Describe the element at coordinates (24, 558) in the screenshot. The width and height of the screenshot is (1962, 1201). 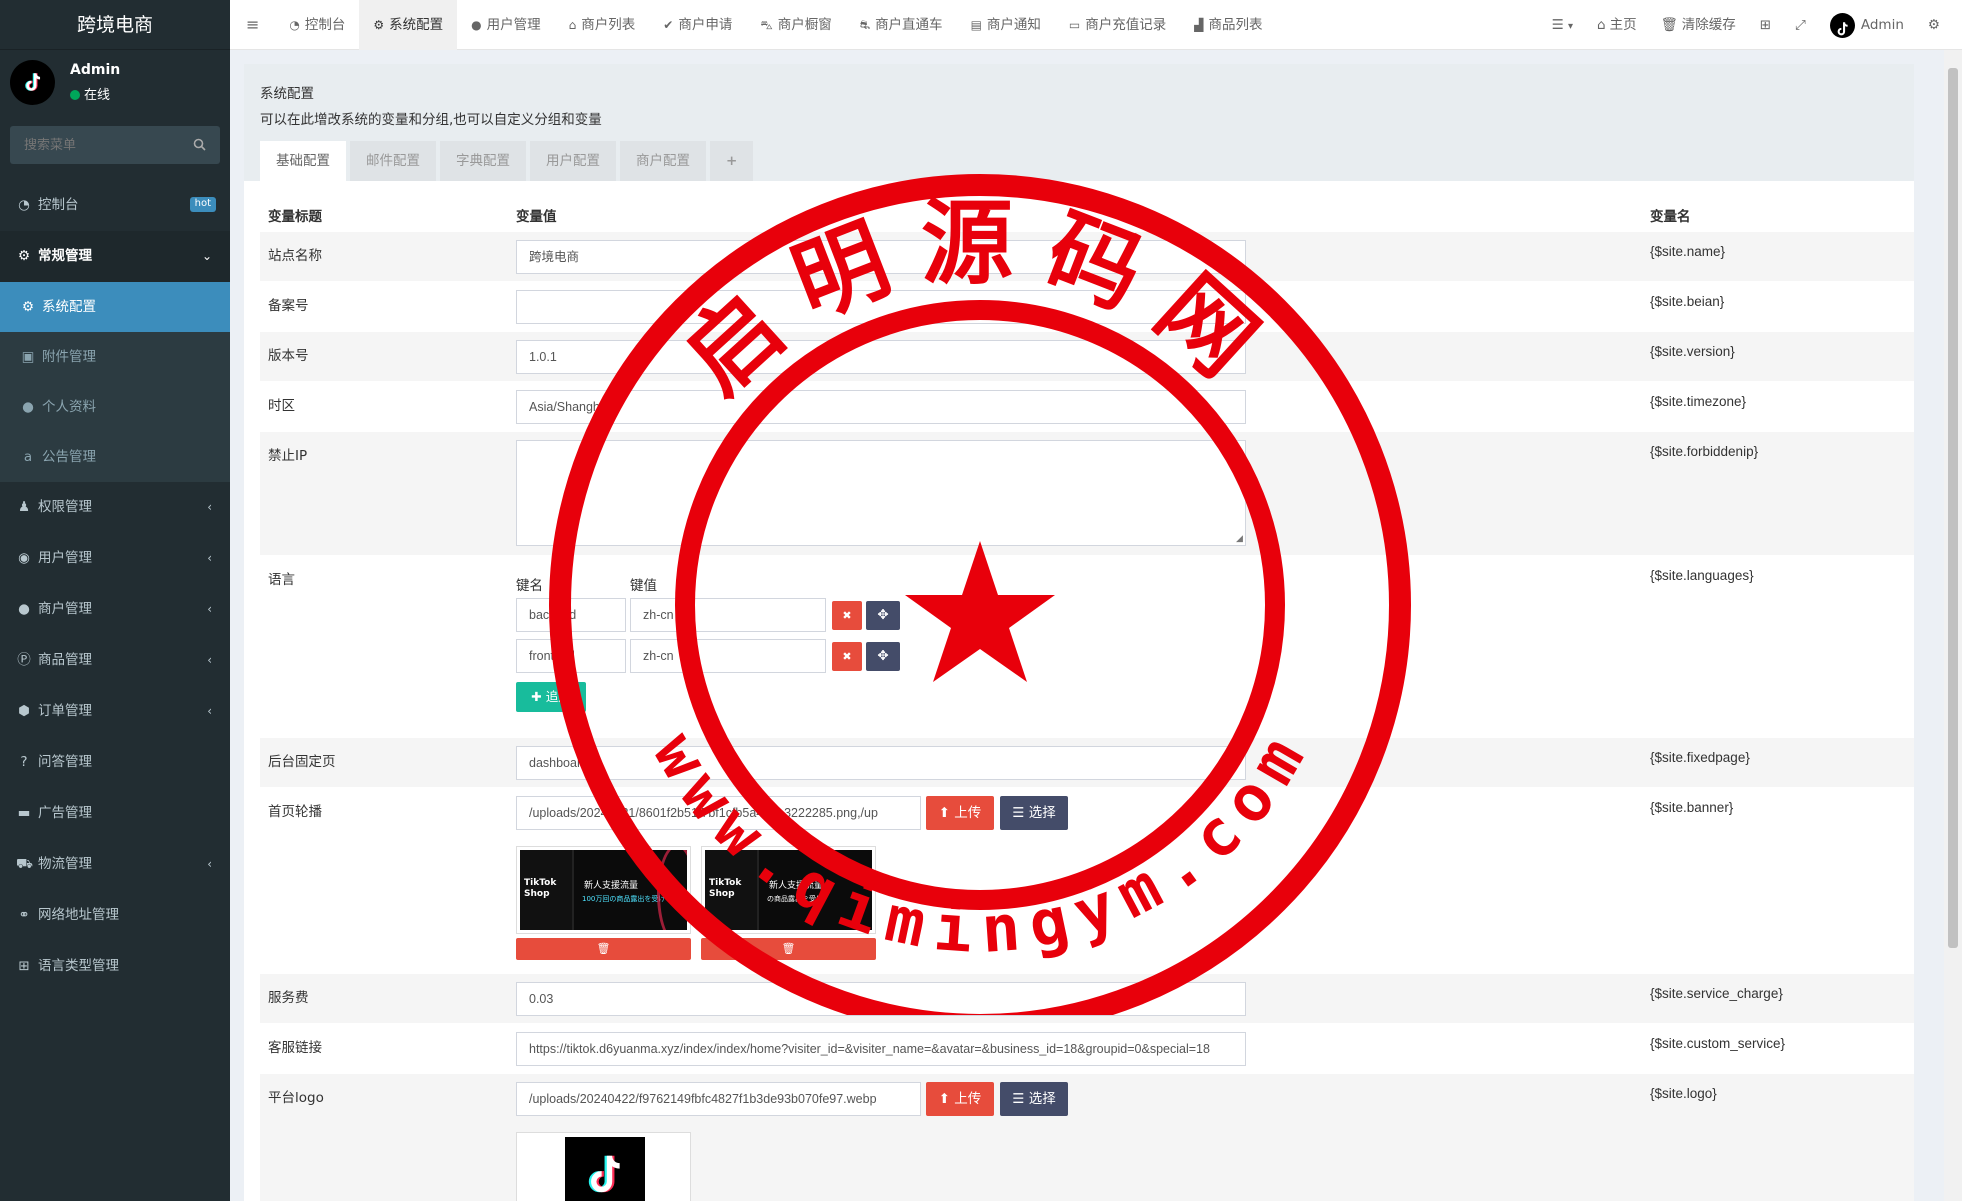
I see `user-circle-icon: ◉` at that location.